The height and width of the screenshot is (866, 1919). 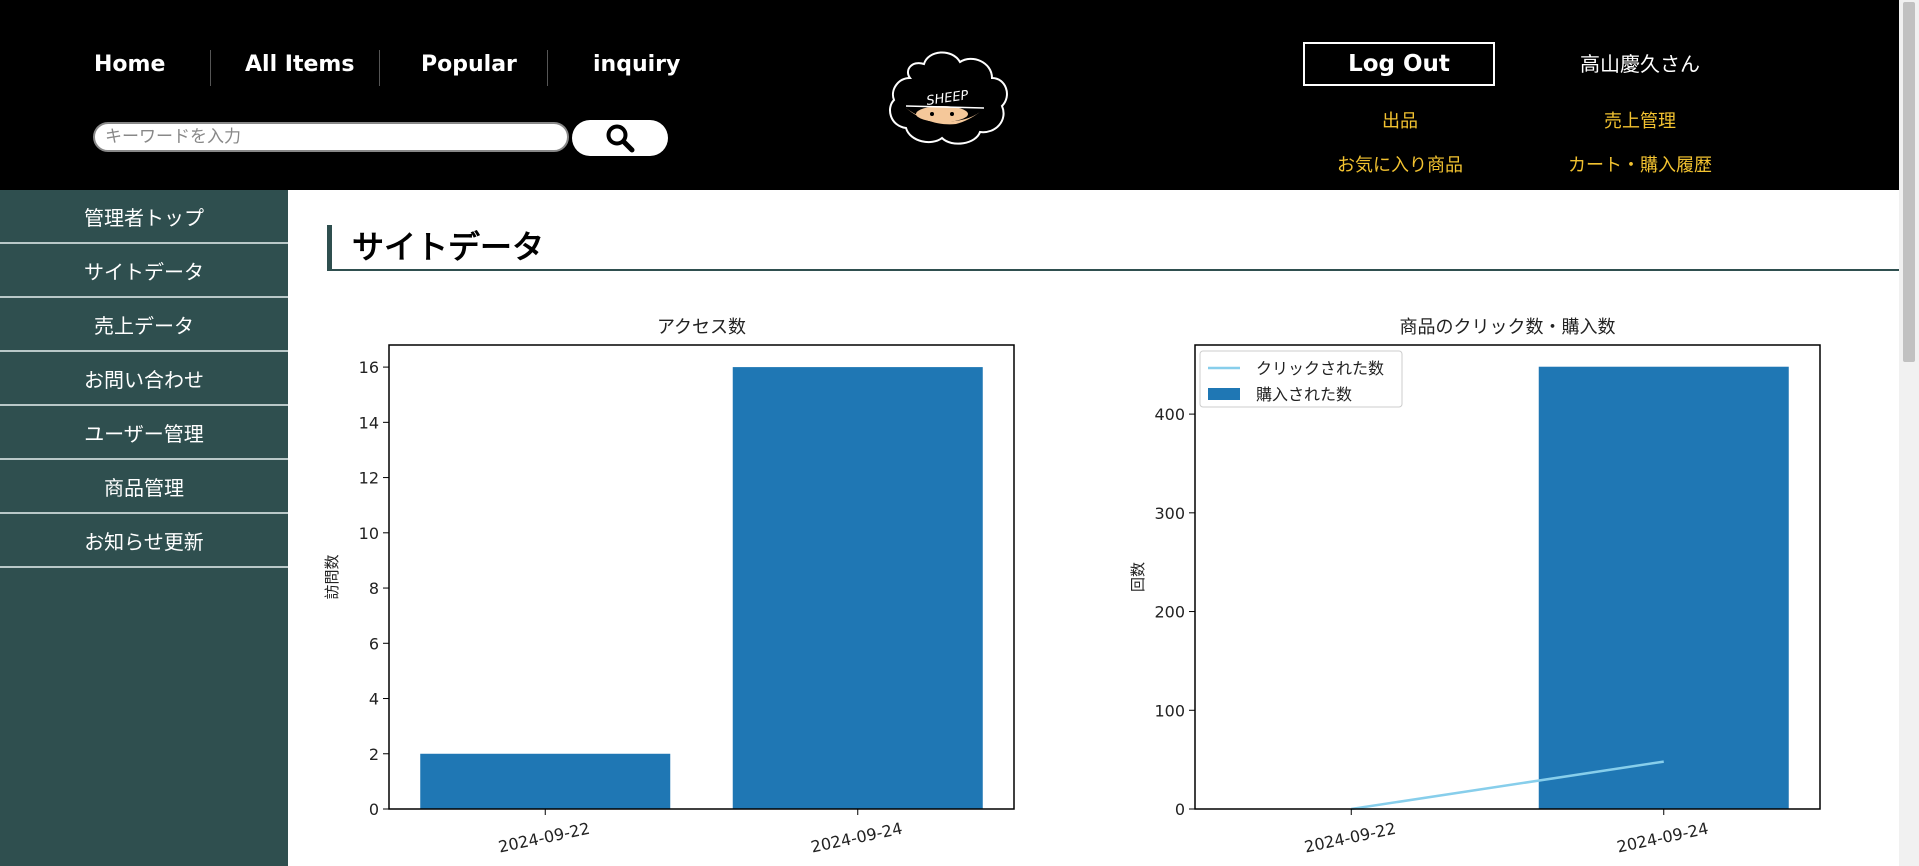 I want to click on page-title: サイトデータ, so click(x=435, y=247).